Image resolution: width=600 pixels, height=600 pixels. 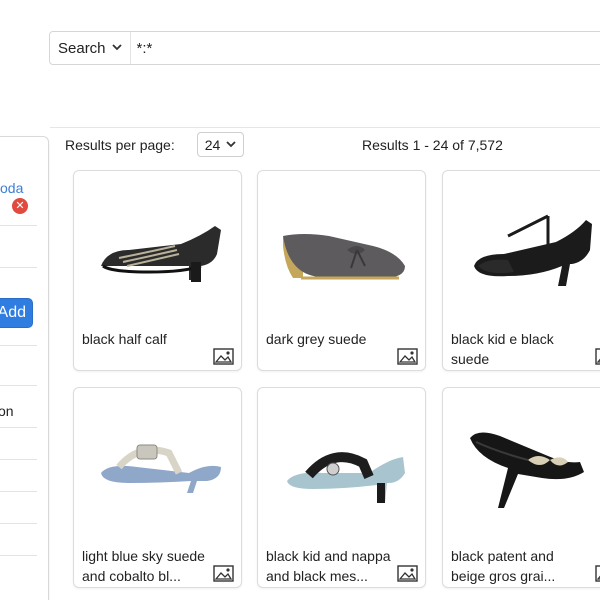 What do you see at coordinates (82, 48) in the screenshot?
I see `search-type-label: Search` at bounding box center [82, 48].